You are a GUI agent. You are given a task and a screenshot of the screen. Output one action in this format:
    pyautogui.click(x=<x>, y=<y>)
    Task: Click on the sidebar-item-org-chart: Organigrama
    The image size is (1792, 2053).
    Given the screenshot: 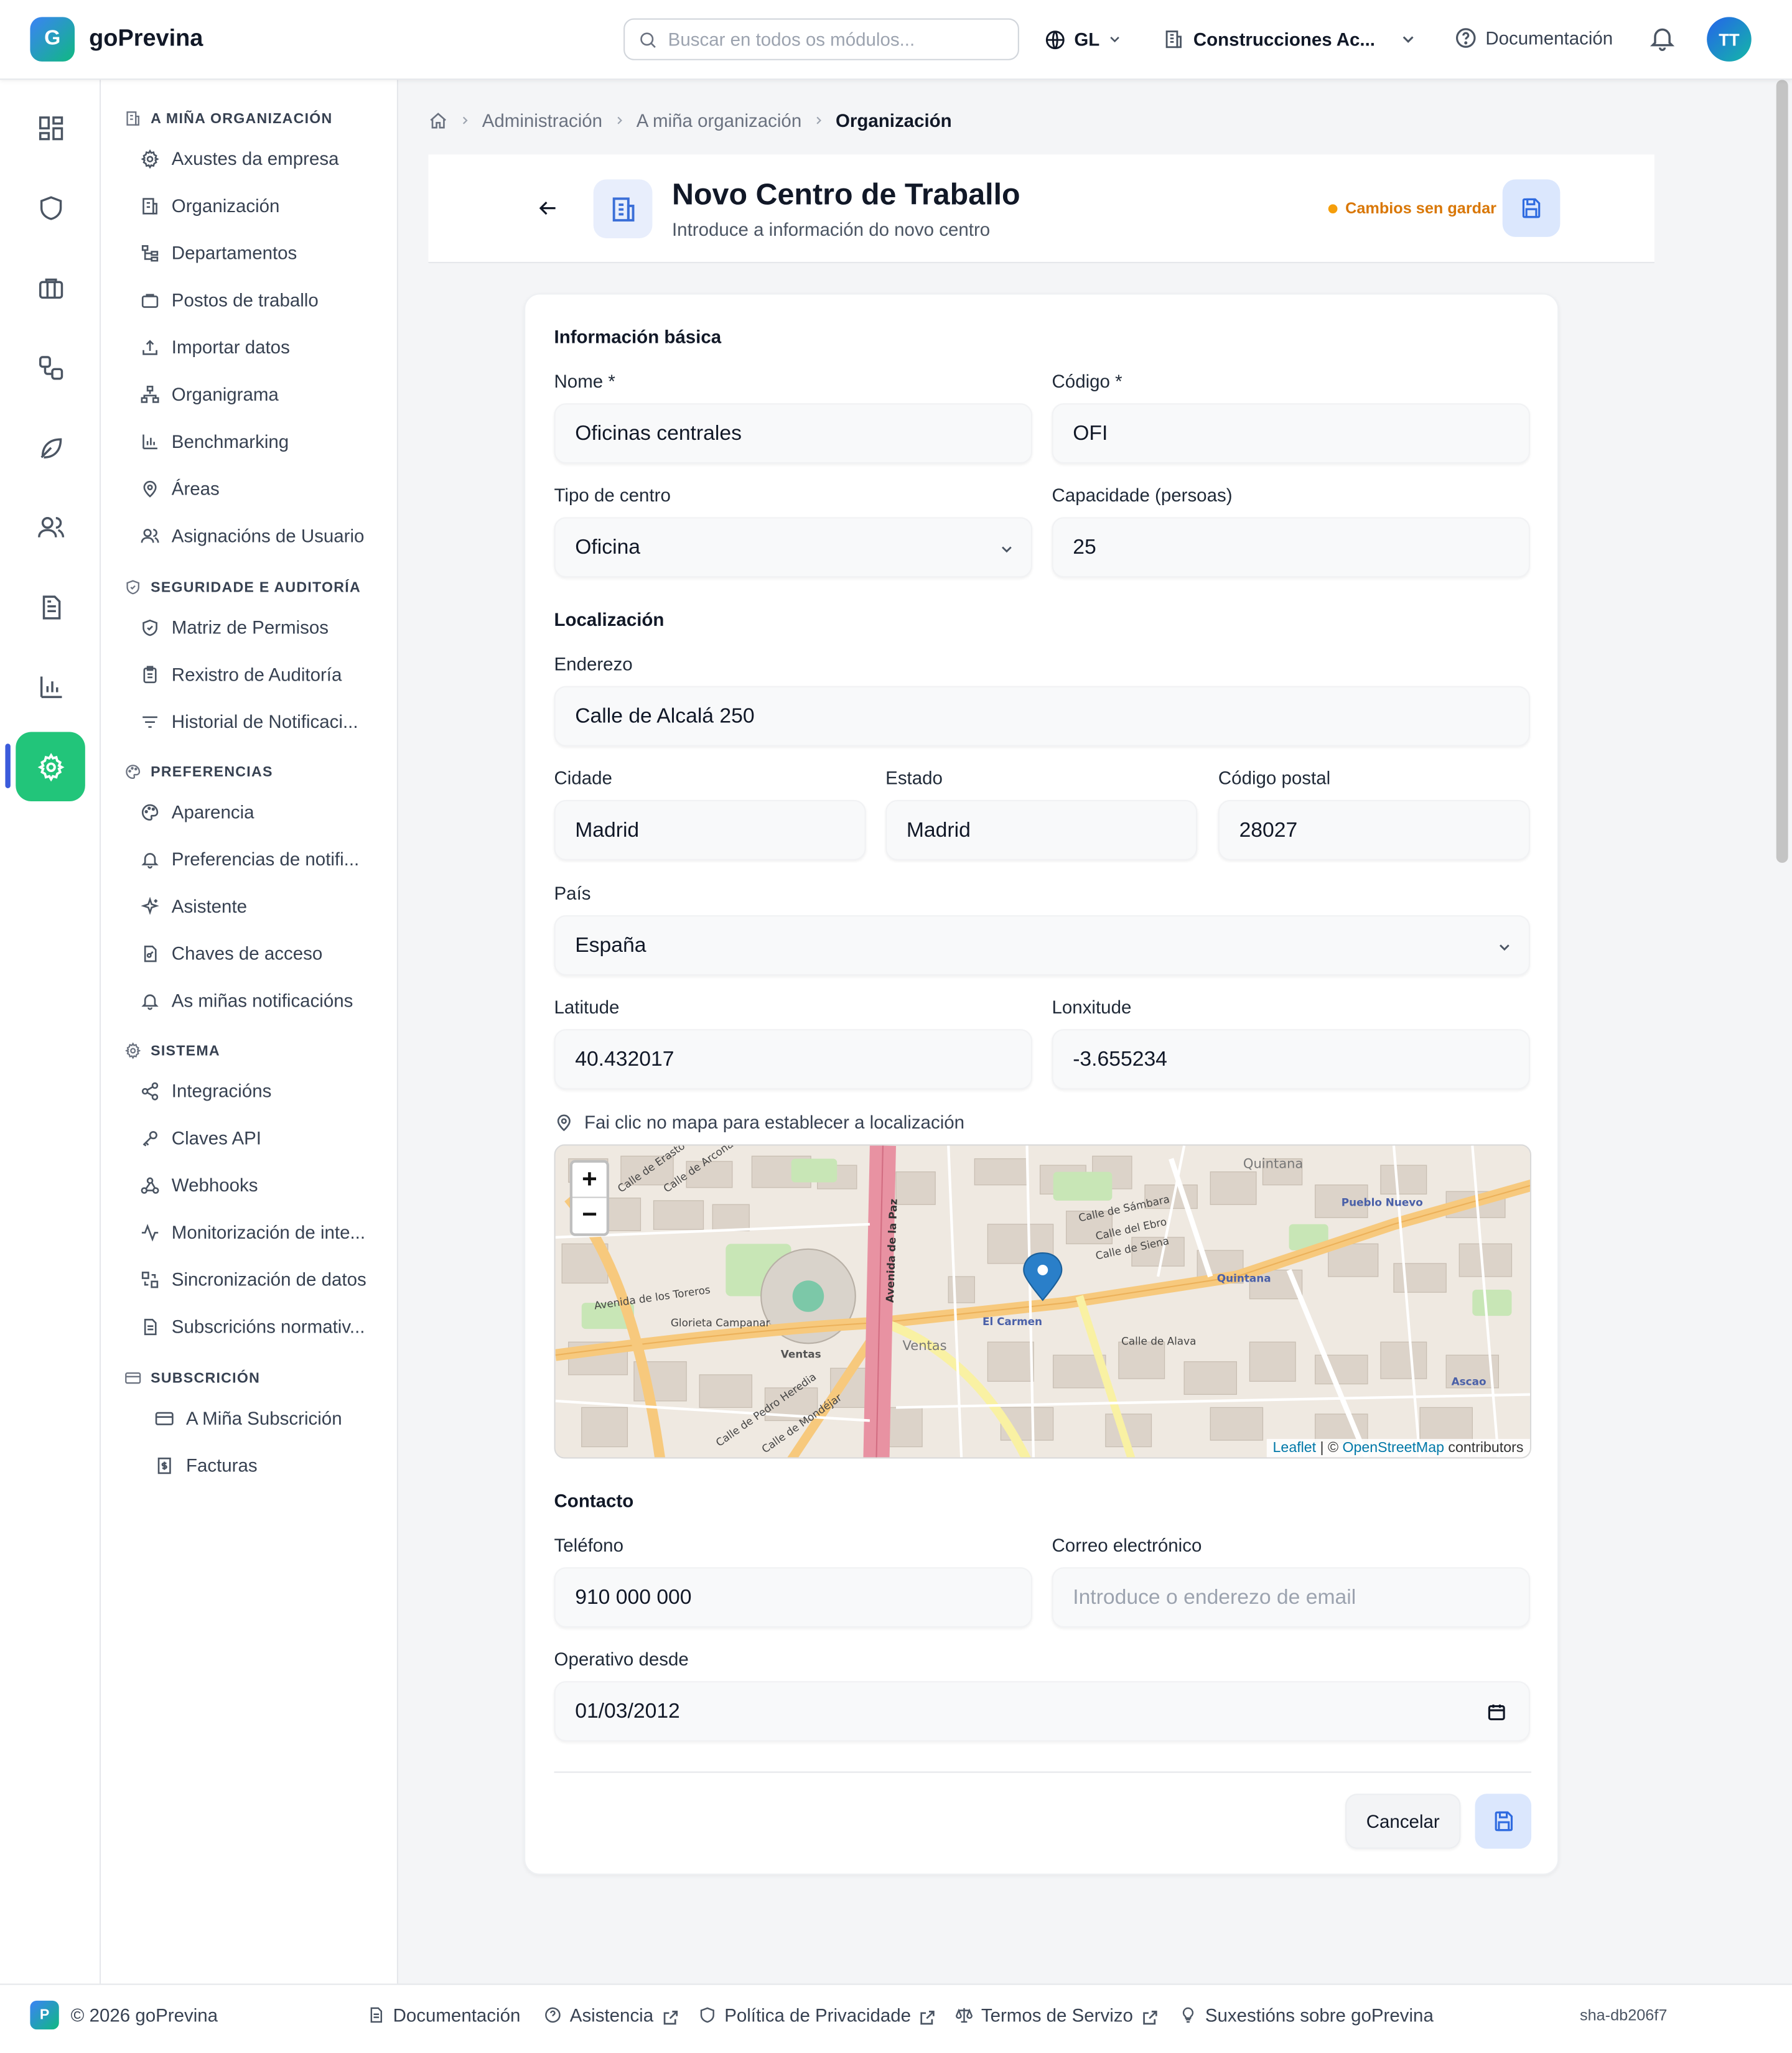 What is the action you would take?
    pyautogui.click(x=210, y=394)
    